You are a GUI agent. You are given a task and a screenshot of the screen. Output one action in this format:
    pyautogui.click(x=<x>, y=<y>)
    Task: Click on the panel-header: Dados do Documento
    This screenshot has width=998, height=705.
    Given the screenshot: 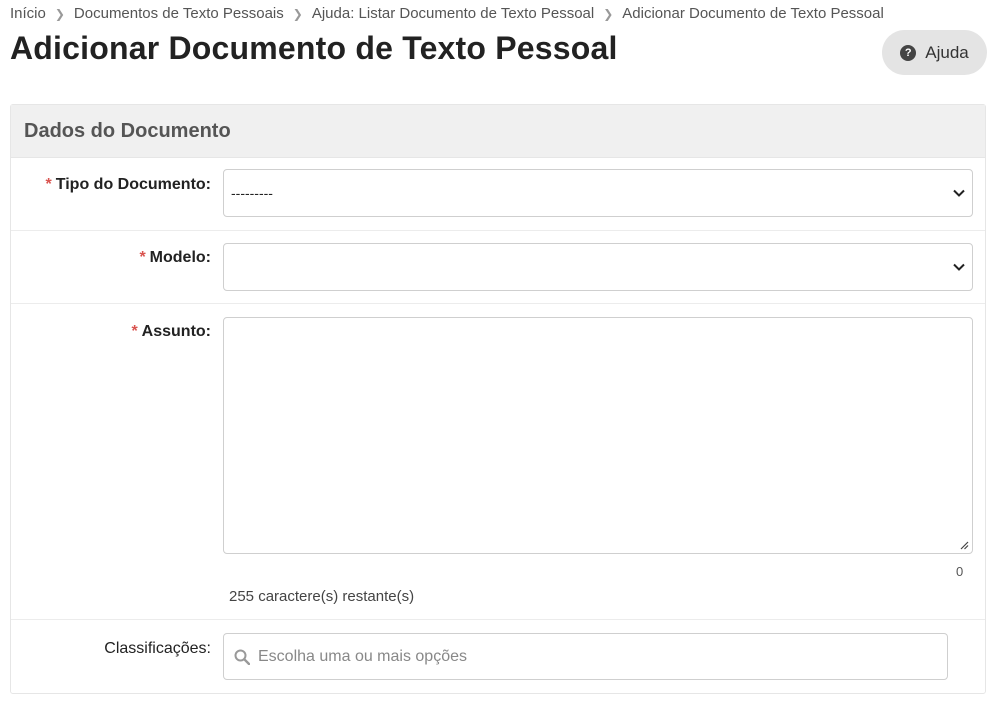 What is the action you would take?
    pyautogui.click(x=498, y=131)
    